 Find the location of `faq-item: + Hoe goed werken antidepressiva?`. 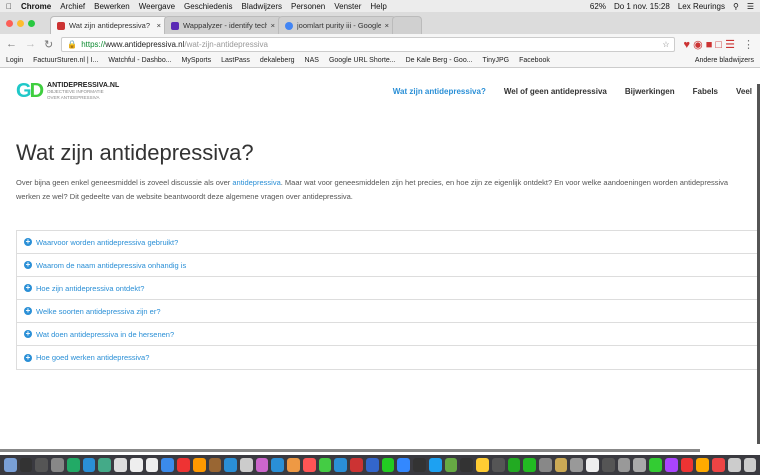

faq-item: + Hoe goed werken antidepressiva? is located at coordinates (388, 357).